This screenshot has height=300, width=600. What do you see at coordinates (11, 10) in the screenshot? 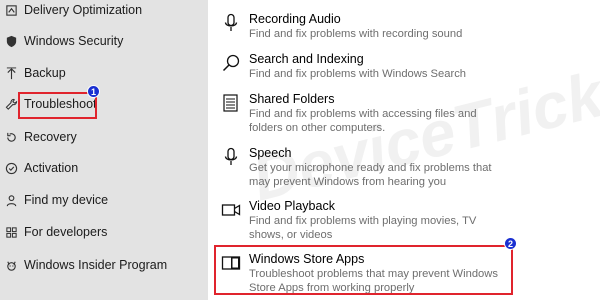
I see `delivery-optimization-icon` at bounding box center [11, 10].